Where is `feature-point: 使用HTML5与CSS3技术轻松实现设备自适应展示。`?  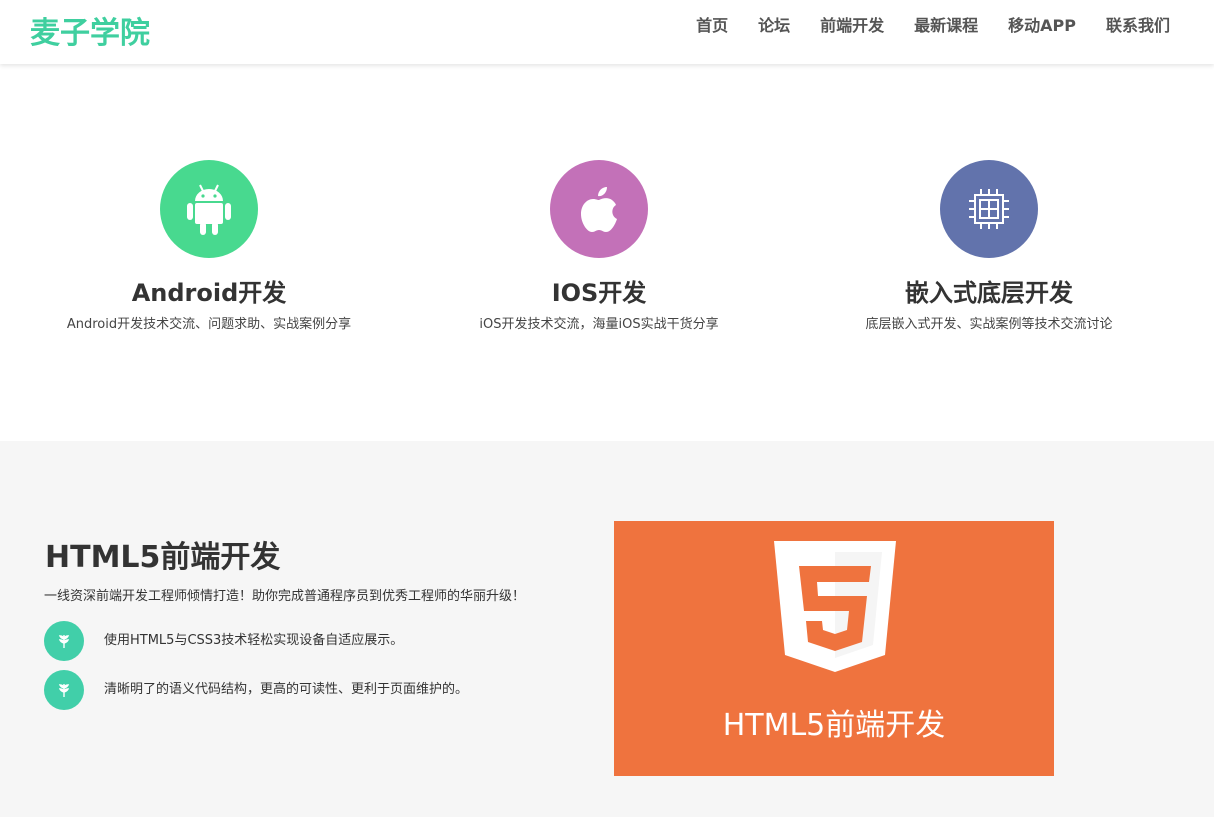 feature-point: 使用HTML5与CSS3技术轻松实现设备自适应展示。 is located at coordinates (314, 641).